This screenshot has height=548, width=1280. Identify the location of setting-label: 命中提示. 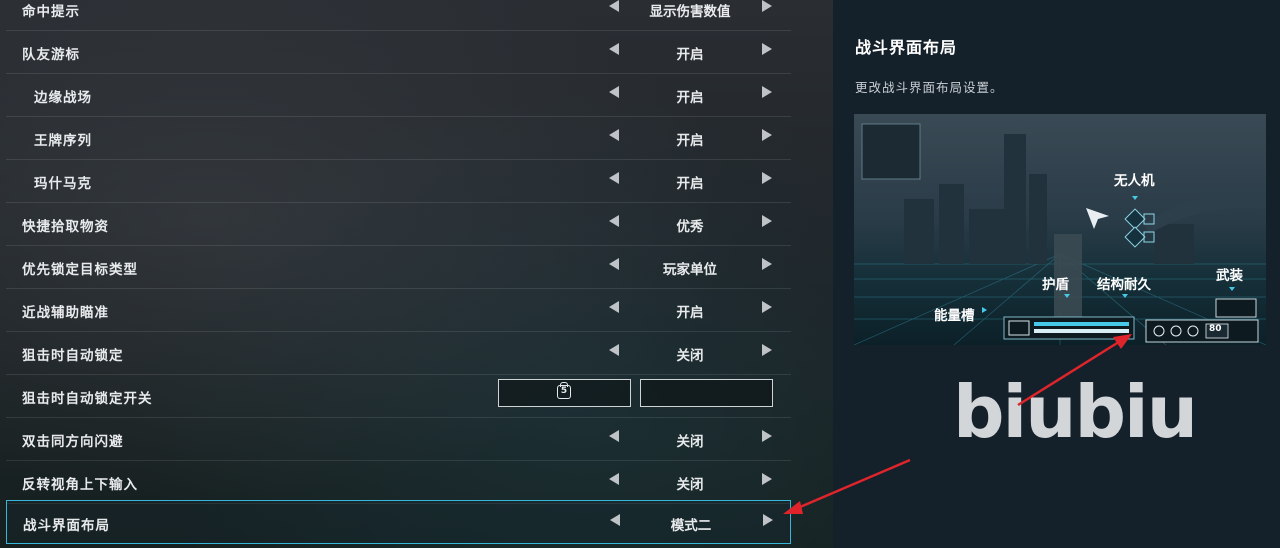
(51, 12).